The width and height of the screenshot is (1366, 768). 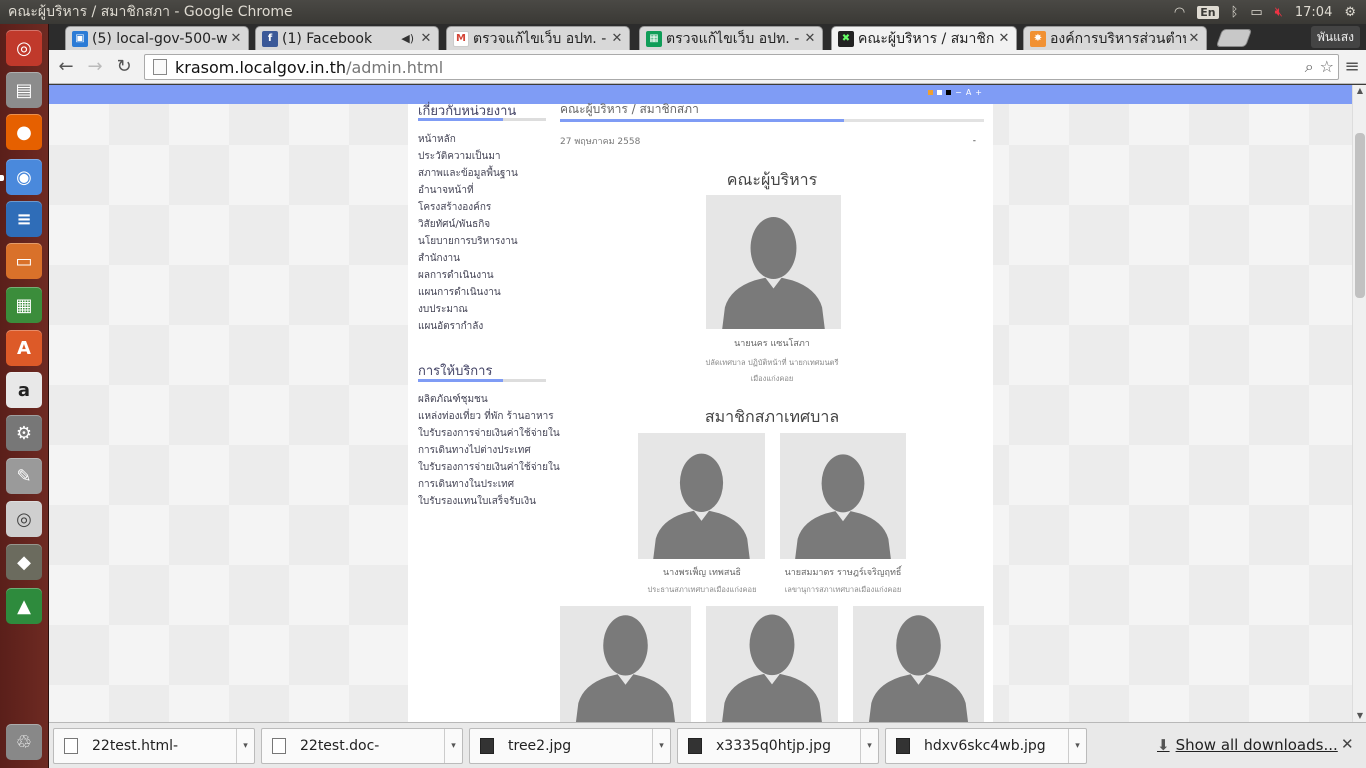 What do you see at coordinates (489, 399) in the screenshot?
I see `sidebar-item: ผลิตภัณฑ์ชุมชน` at bounding box center [489, 399].